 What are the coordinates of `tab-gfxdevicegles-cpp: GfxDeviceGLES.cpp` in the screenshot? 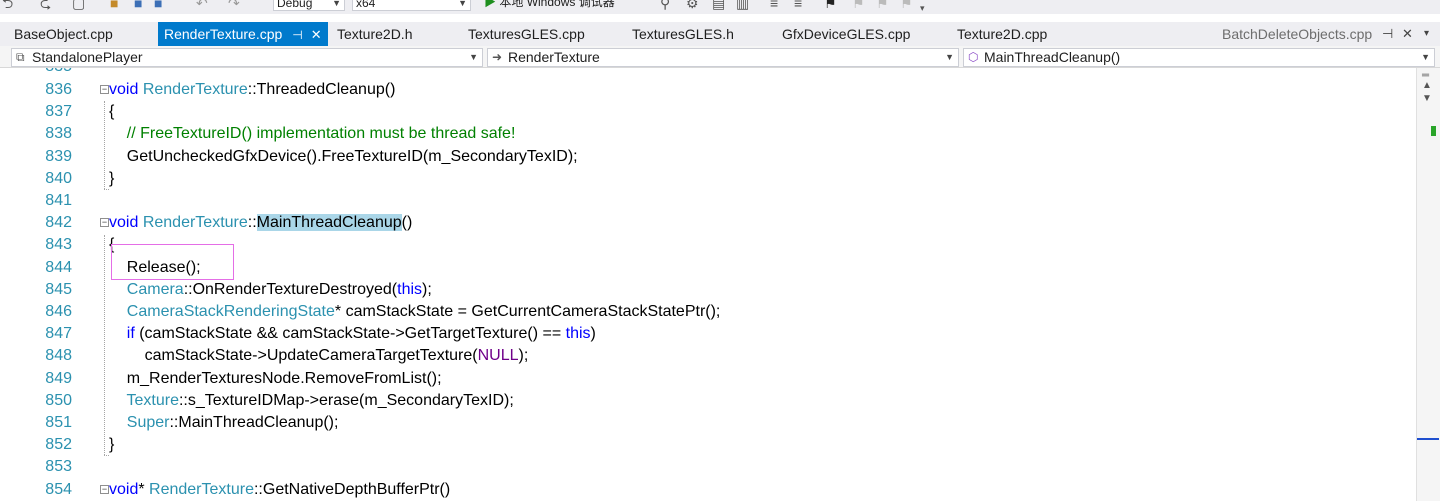 It's located at (846, 34).